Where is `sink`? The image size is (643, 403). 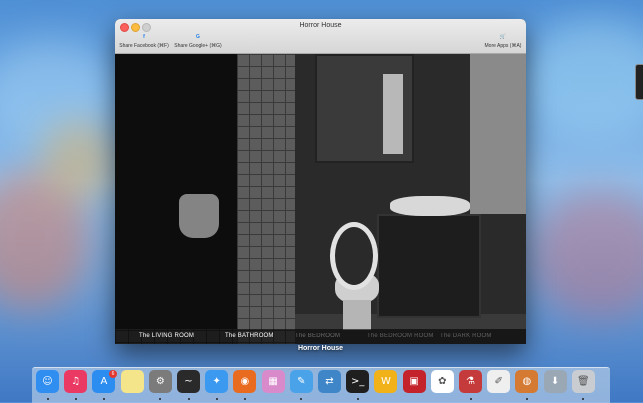
sink is located at coordinates (430, 206).